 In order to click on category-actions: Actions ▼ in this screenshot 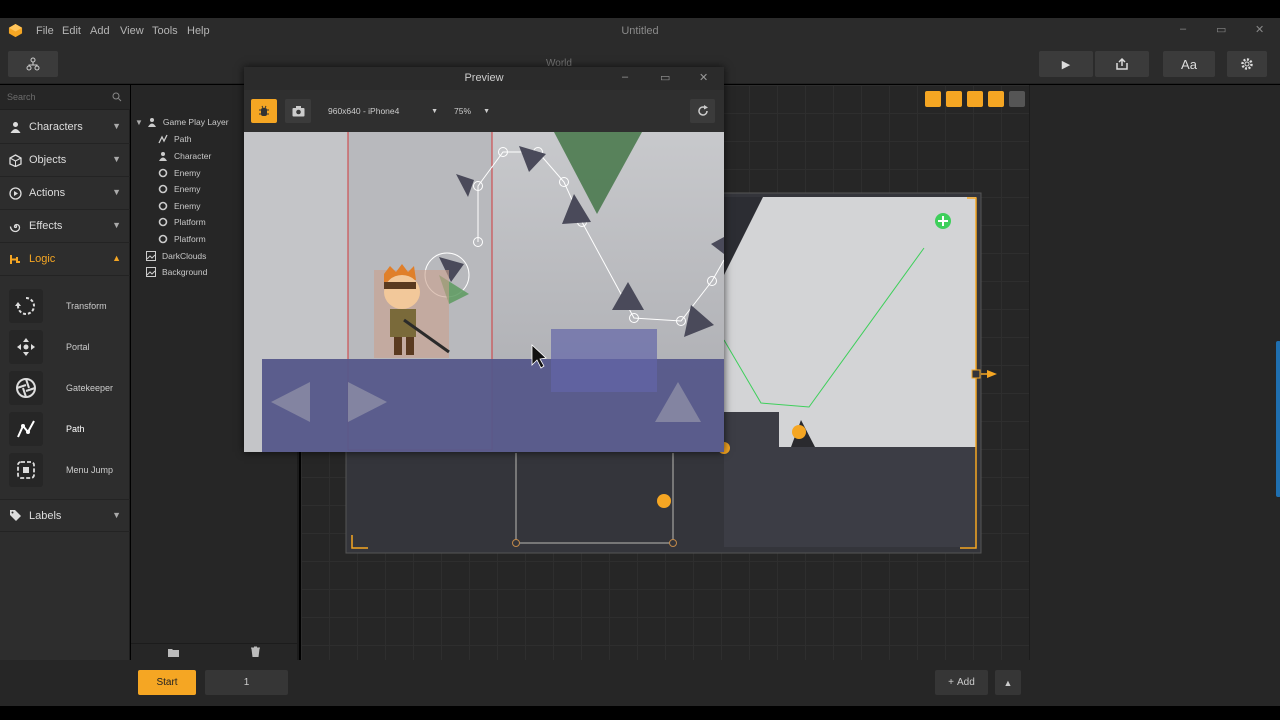, I will do `click(65, 193)`.